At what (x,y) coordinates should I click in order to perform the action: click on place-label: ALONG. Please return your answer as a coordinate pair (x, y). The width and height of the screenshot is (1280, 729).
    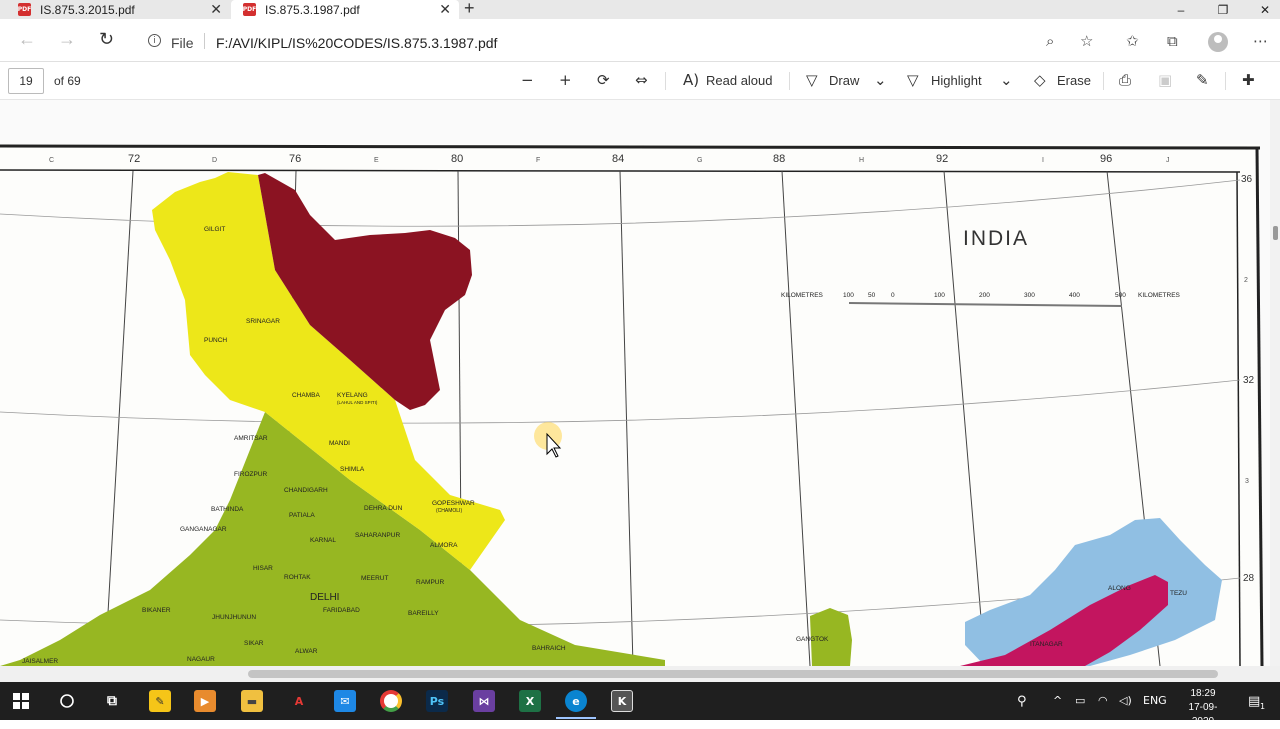
    Looking at the image, I should click on (1119, 588).